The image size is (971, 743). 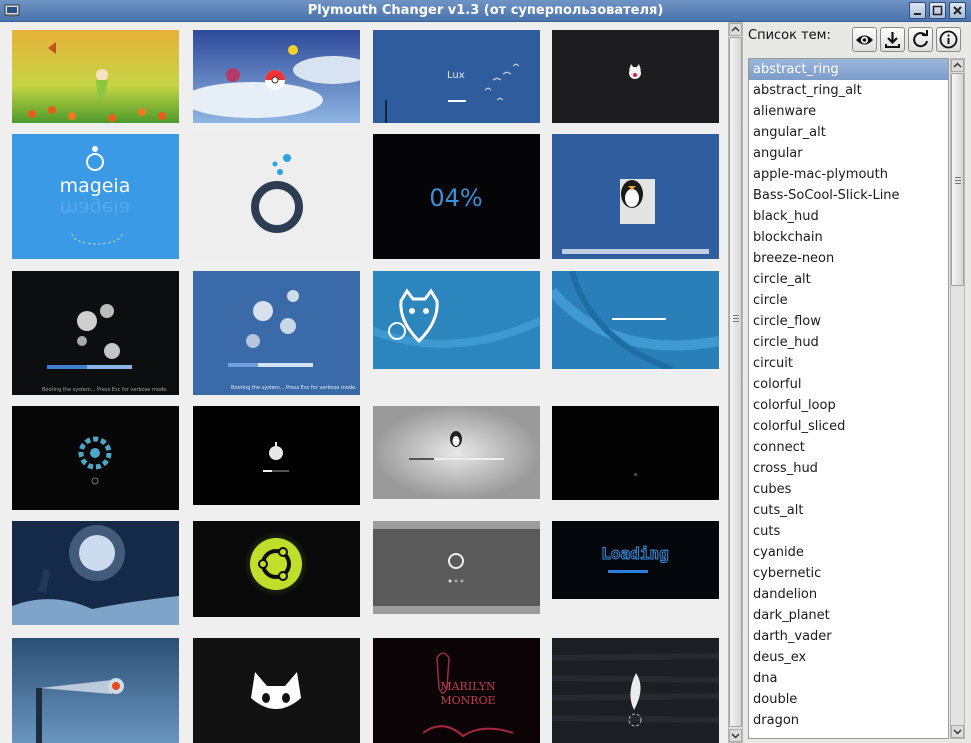 I want to click on tux-toilet-preview, so click(x=635, y=196).